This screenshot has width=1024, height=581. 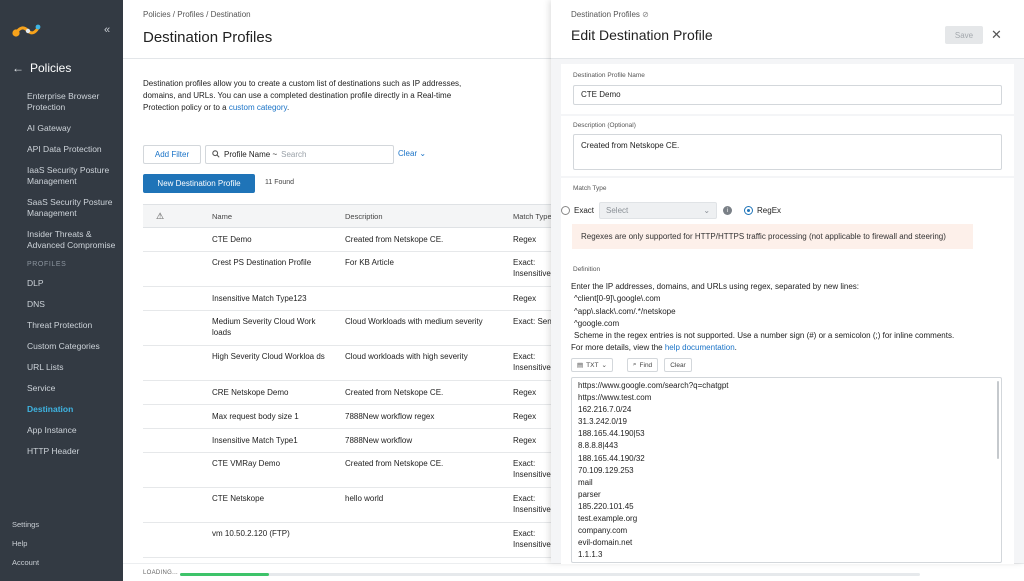 I want to click on table-row: CTE Demo Created from Netskope CE. Regex, so click(x=347, y=240).